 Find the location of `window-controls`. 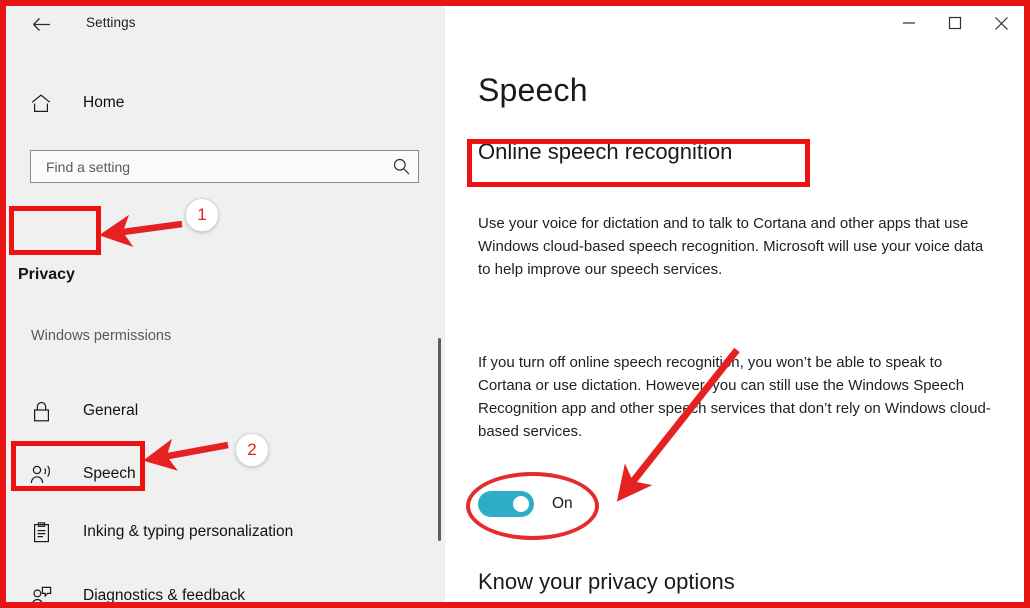

window-controls is located at coordinates (955, 23).